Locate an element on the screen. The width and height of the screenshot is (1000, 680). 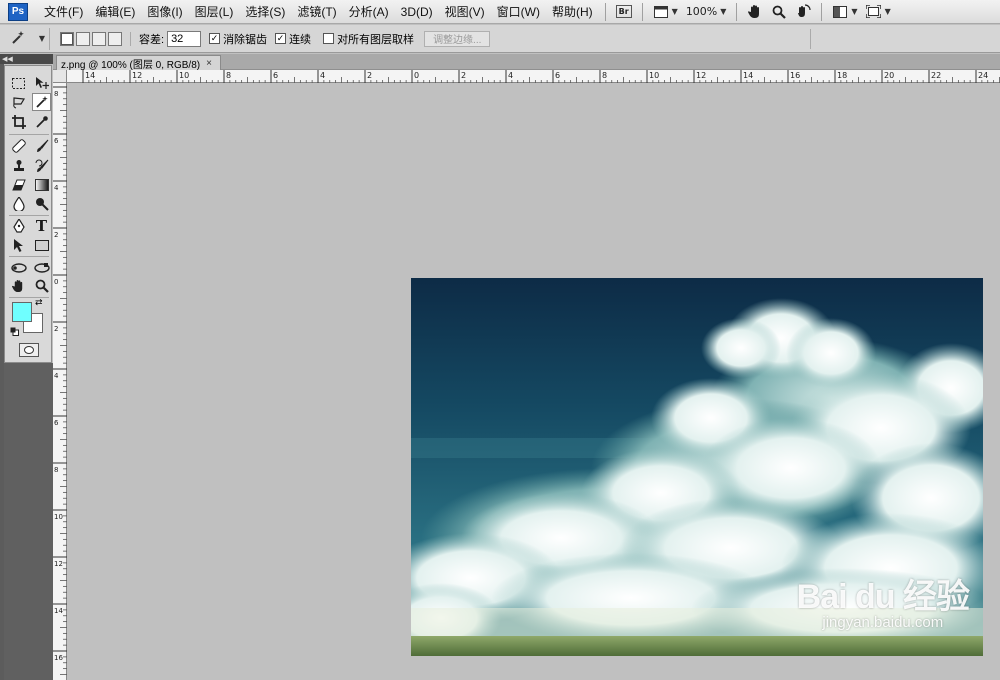
zoom-level-dropdown: 100% ▼ is located at coordinates (706, 12).